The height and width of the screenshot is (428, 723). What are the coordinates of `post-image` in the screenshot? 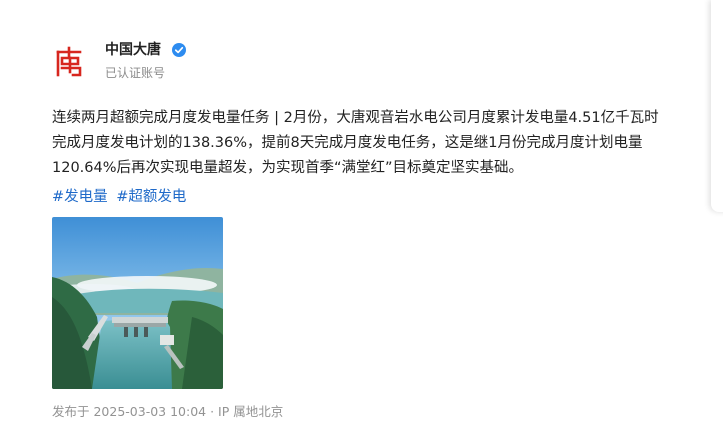 It's located at (137, 303).